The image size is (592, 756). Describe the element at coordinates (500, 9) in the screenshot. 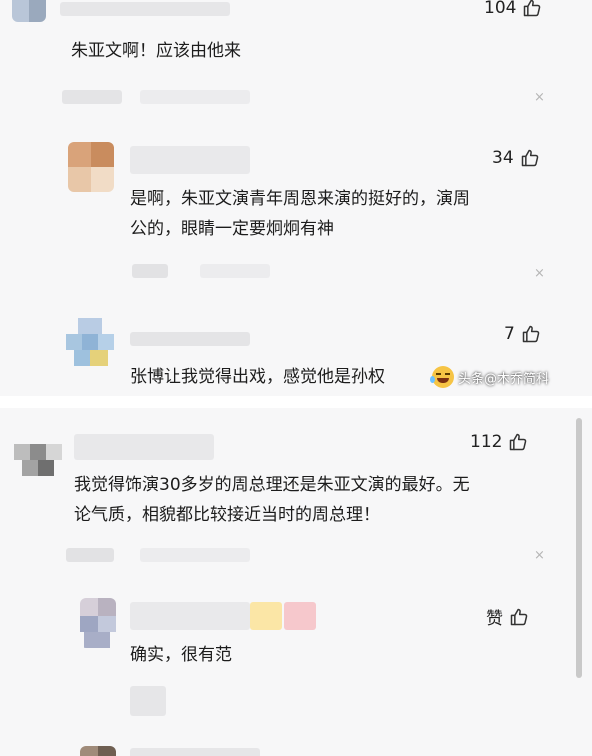

I see `like-count: 104` at that location.